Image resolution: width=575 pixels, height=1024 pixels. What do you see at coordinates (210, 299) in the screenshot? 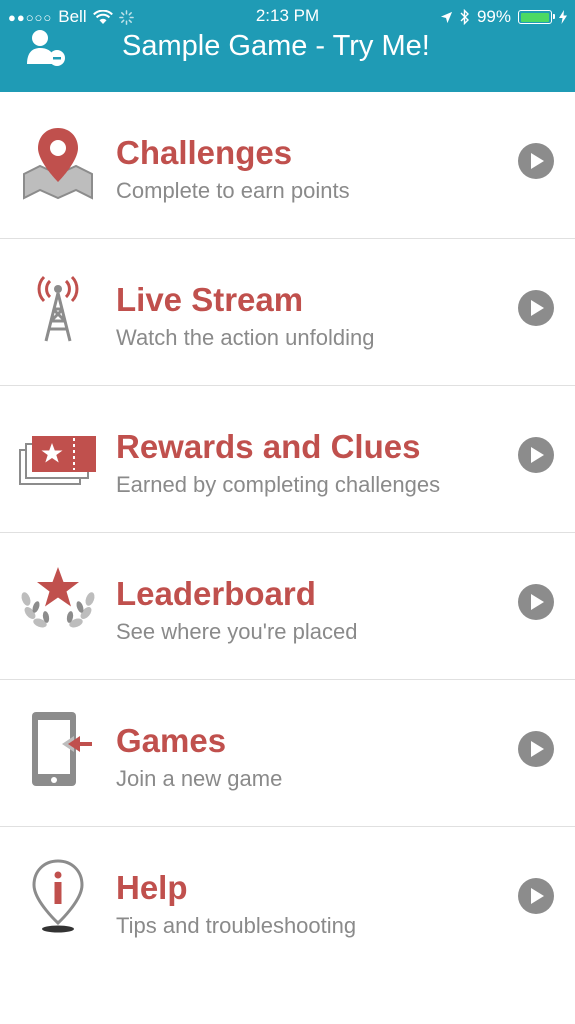
I see `menu-item-title: Live Stream` at bounding box center [210, 299].